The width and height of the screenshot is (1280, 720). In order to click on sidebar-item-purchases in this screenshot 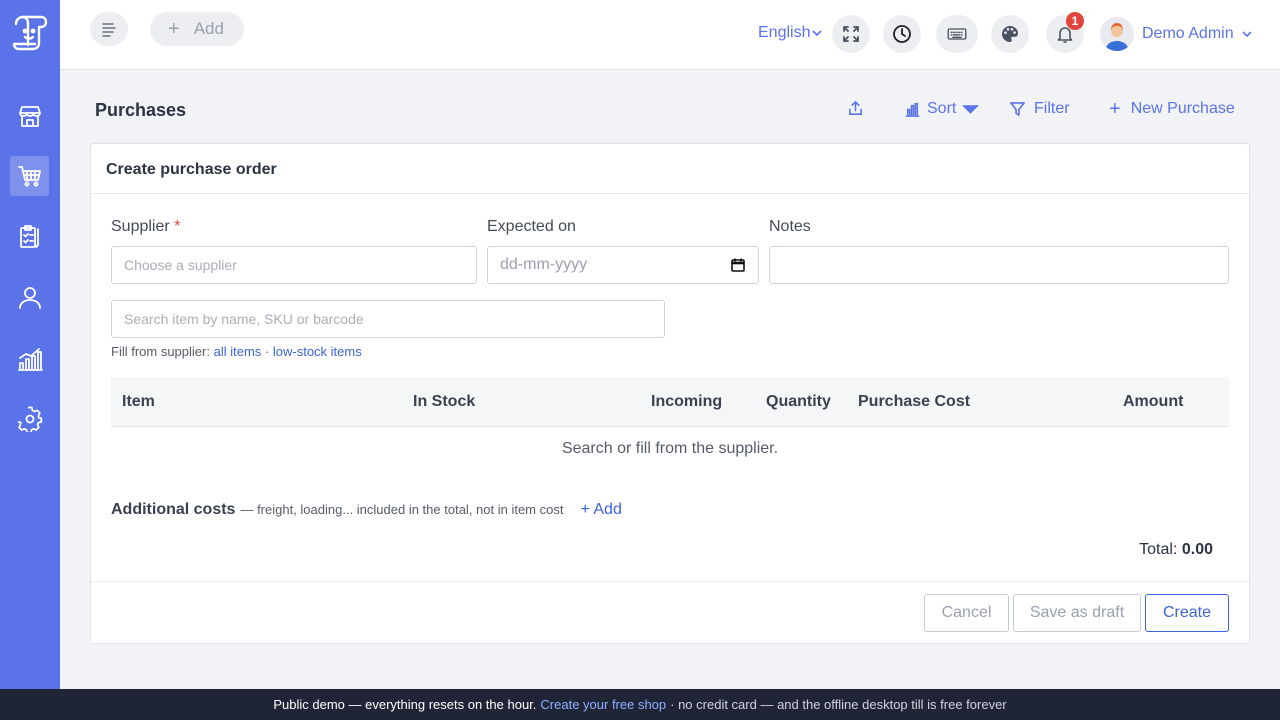, I will do `click(29, 176)`.